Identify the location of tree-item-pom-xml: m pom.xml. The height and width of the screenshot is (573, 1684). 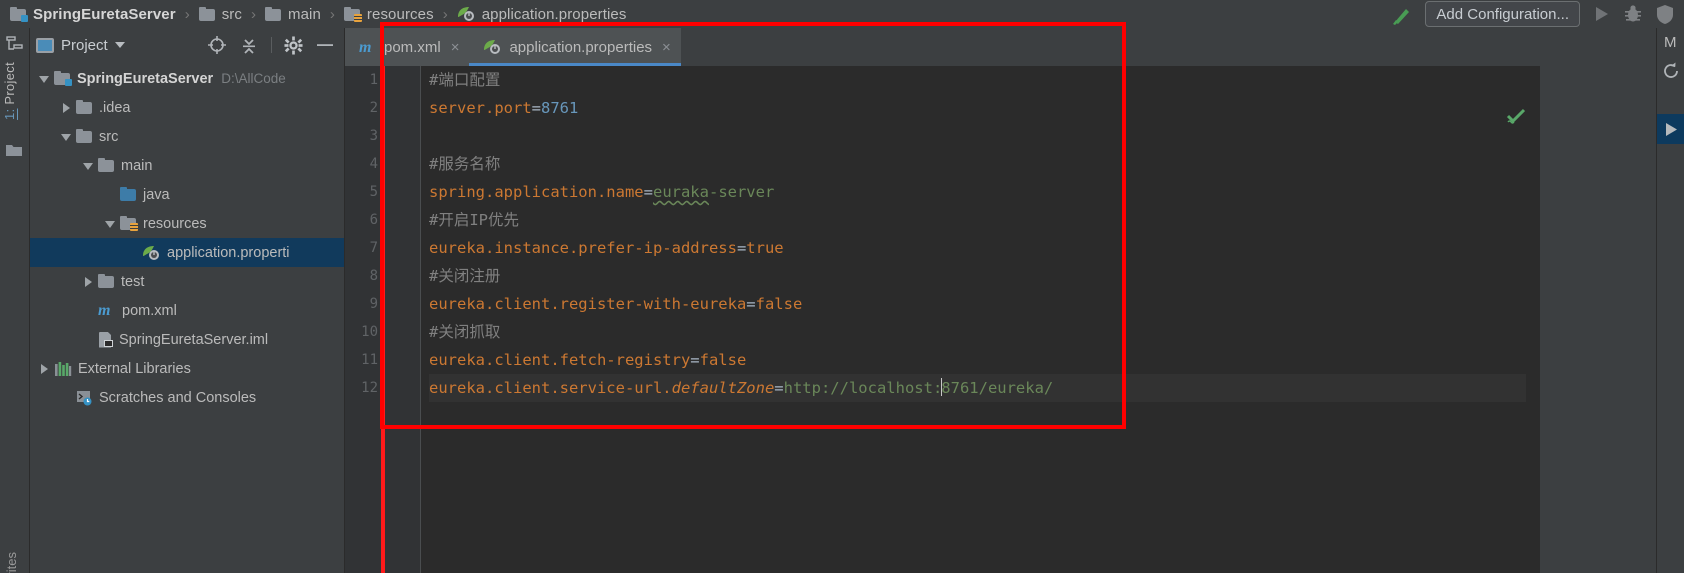
(187, 310).